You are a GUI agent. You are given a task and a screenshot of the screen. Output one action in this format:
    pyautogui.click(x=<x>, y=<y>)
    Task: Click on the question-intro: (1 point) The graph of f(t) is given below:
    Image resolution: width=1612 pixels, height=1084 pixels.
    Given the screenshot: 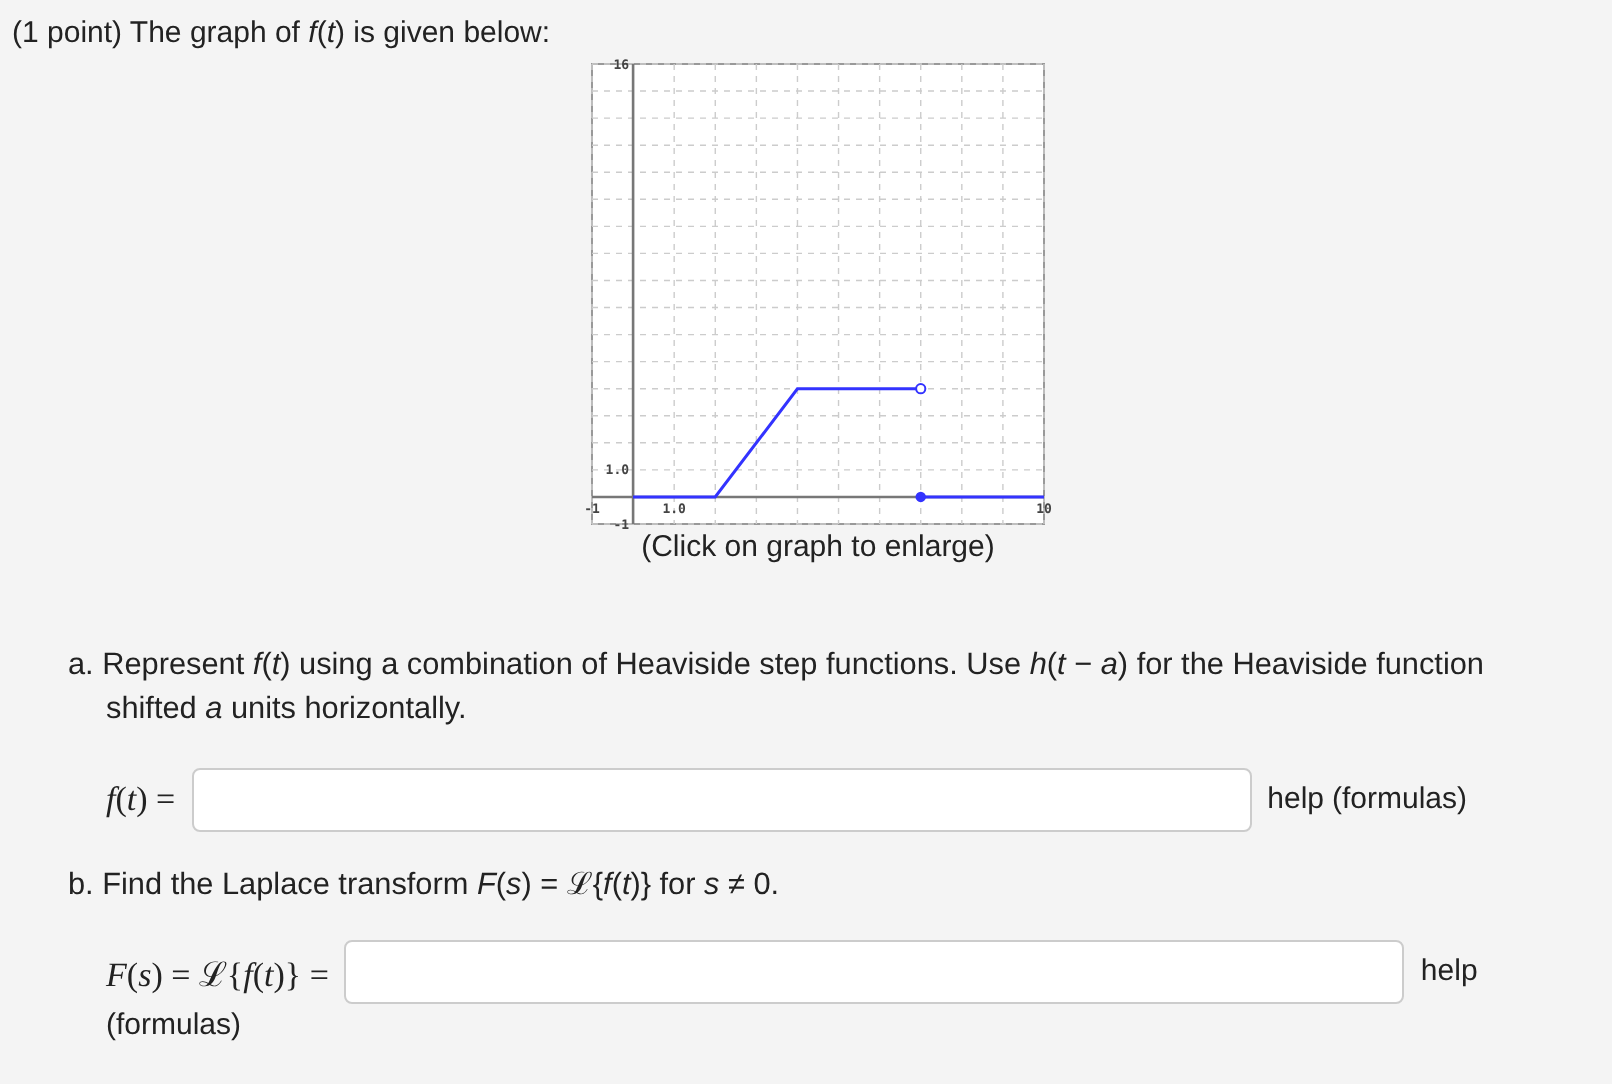 What is the action you would take?
    pyautogui.click(x=282, y=34)
    